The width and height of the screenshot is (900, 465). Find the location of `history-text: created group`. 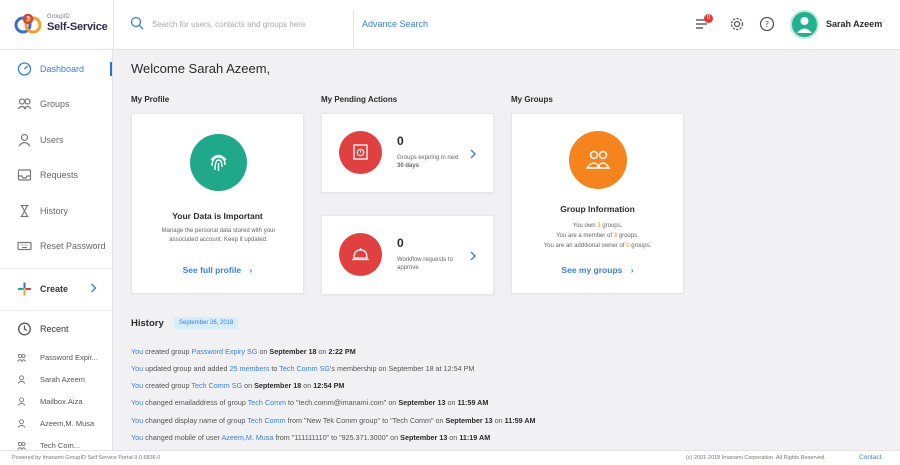

history-text: created group is located at coordinates (167, 351).